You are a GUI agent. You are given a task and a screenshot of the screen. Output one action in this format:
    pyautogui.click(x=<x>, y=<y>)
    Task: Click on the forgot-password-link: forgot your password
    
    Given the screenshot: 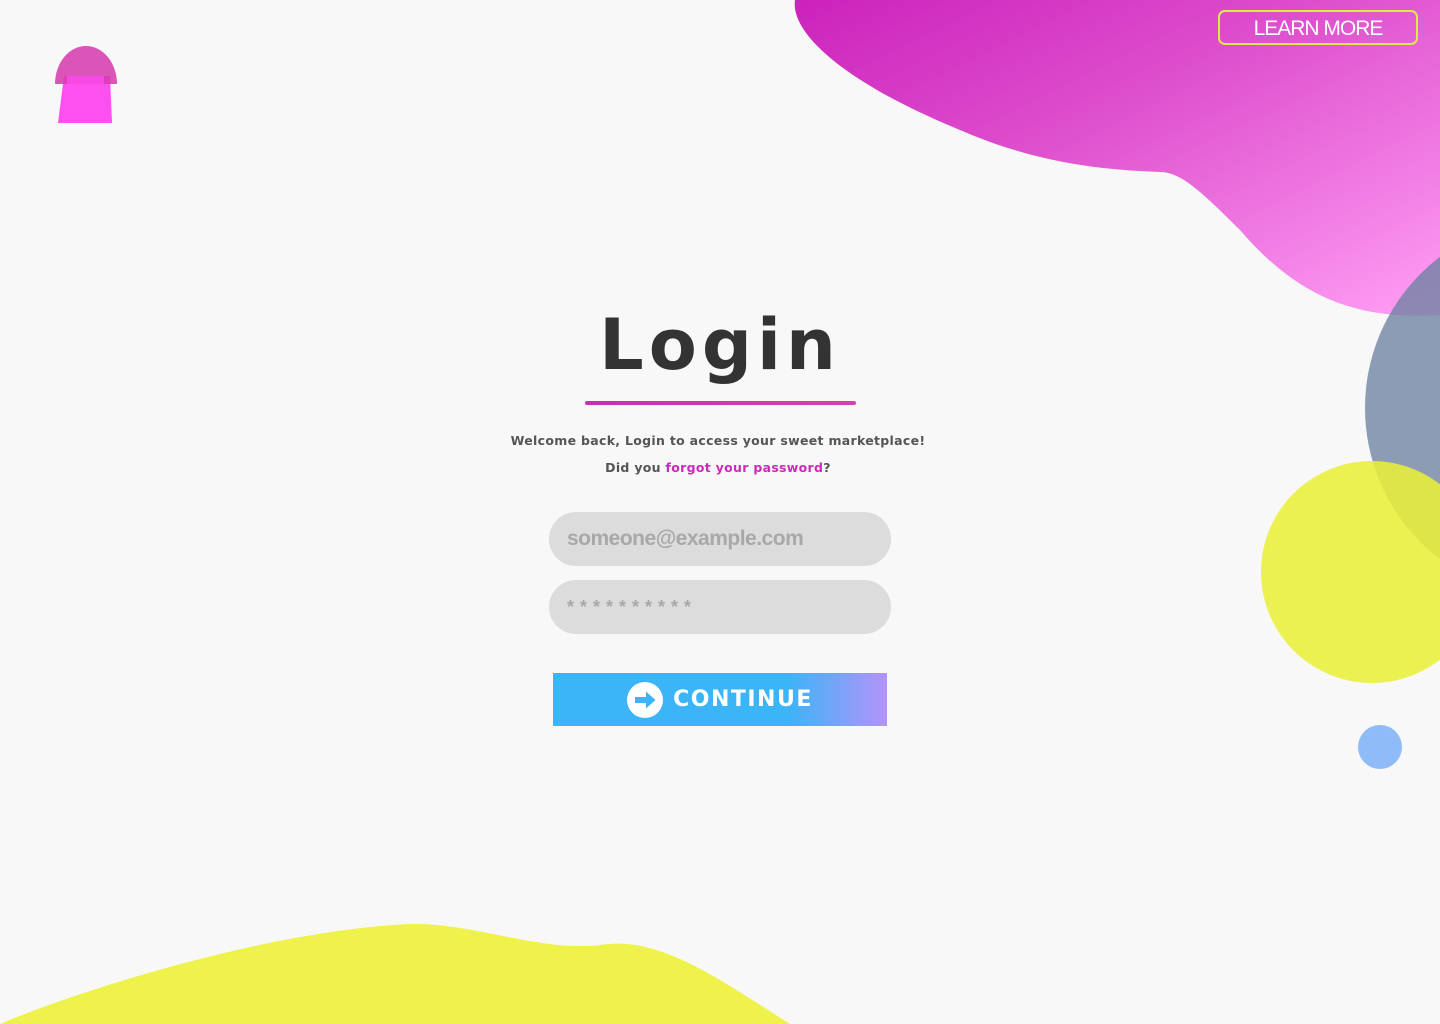 What is the action you would take?
    pyautogui.click(x=745, y=467)
    